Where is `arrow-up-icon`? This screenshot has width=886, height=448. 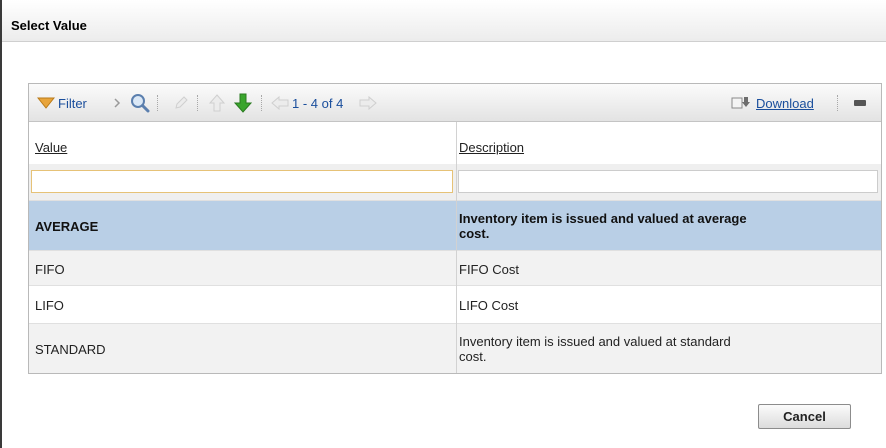
arrow-up-icon is located at coordinates (217, 103).